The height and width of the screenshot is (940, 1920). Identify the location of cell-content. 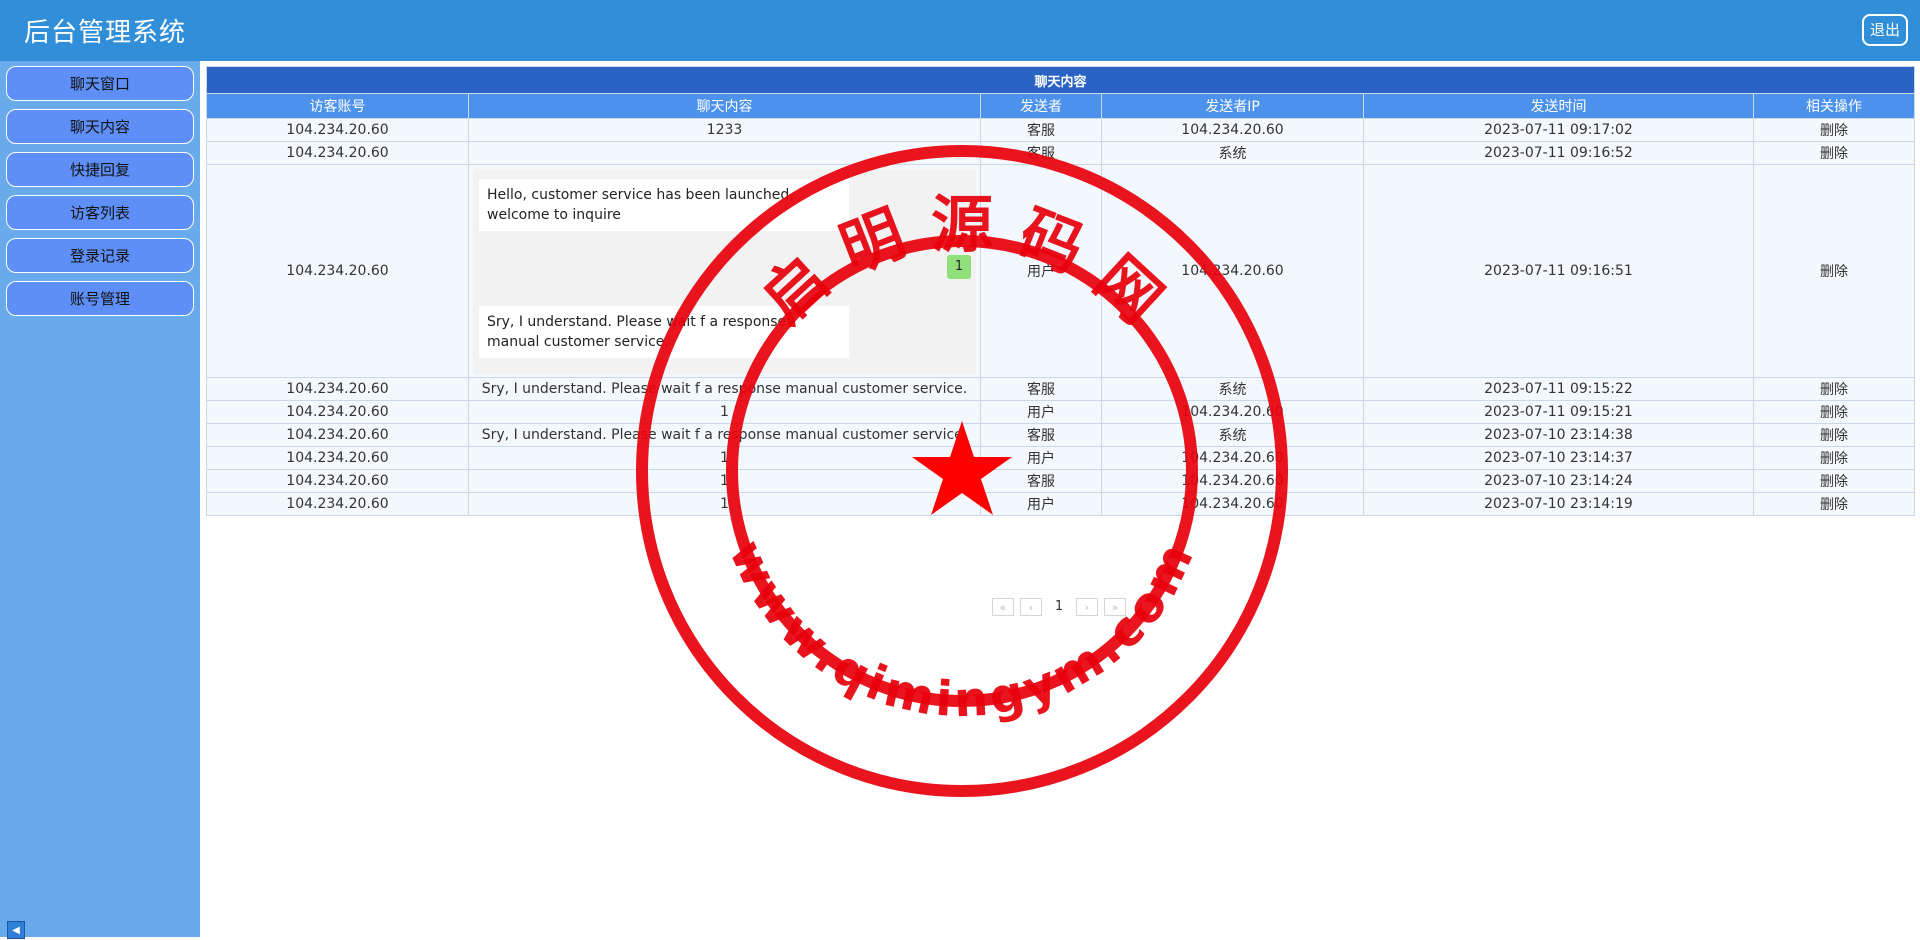
(724, 153).